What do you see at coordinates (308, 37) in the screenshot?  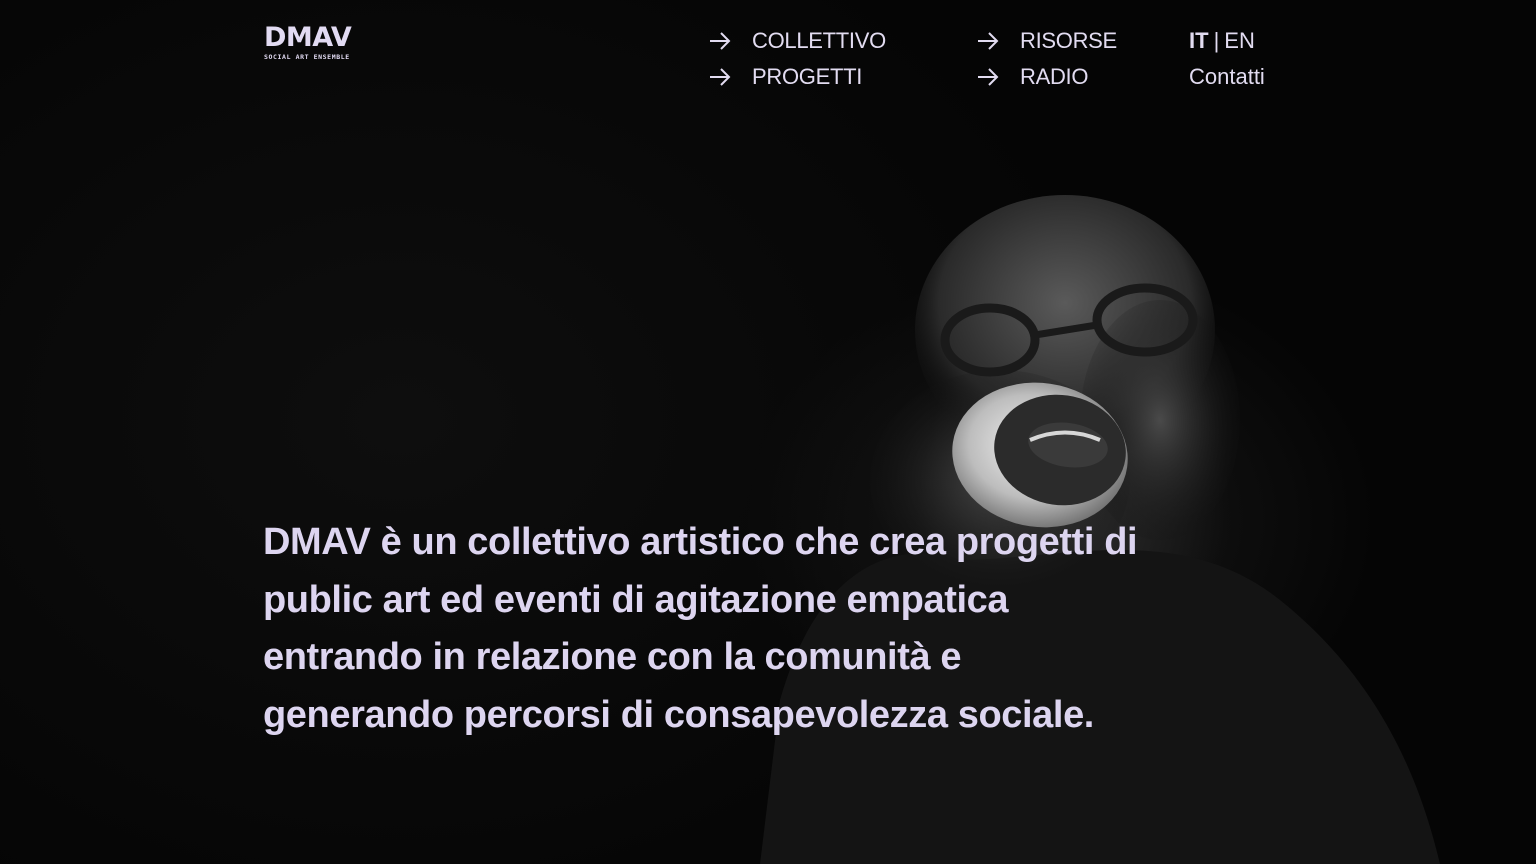 I see `logo-wordmark: DMAV` at bounding box center [308, 37].